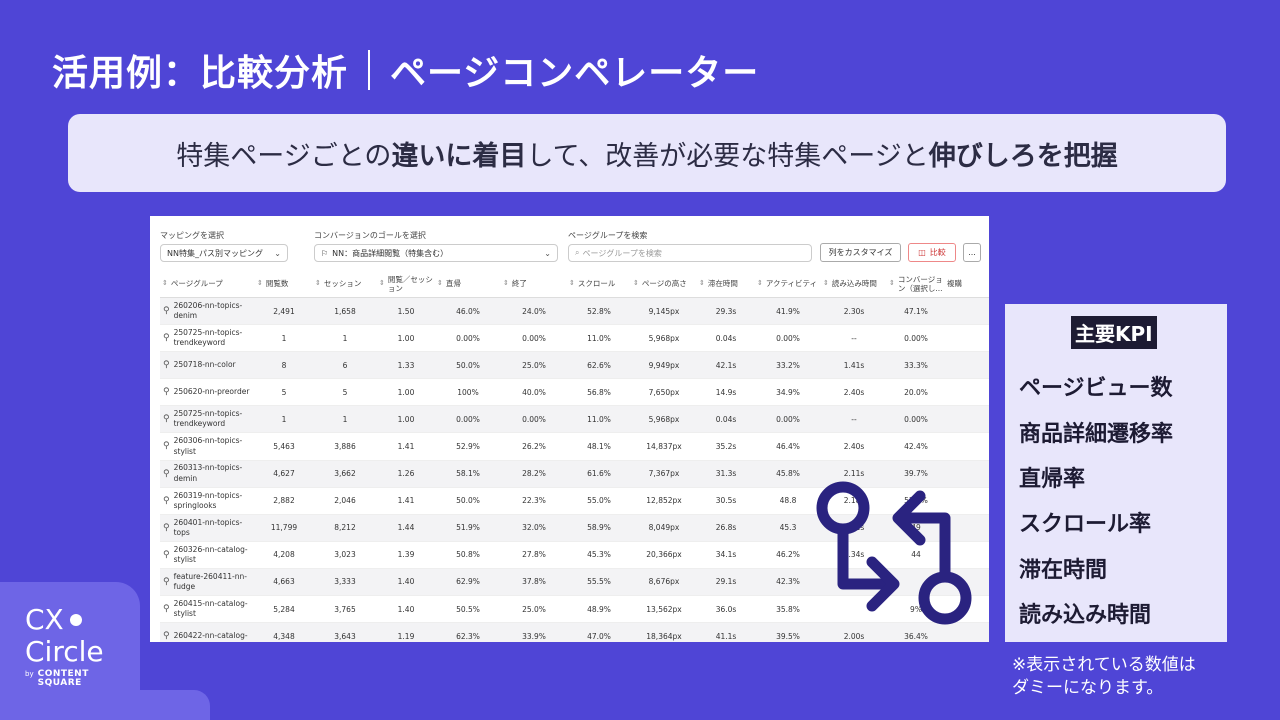  I want to click on page-group-name: 260326-nn-catalog-stylist, so click(214, 555).